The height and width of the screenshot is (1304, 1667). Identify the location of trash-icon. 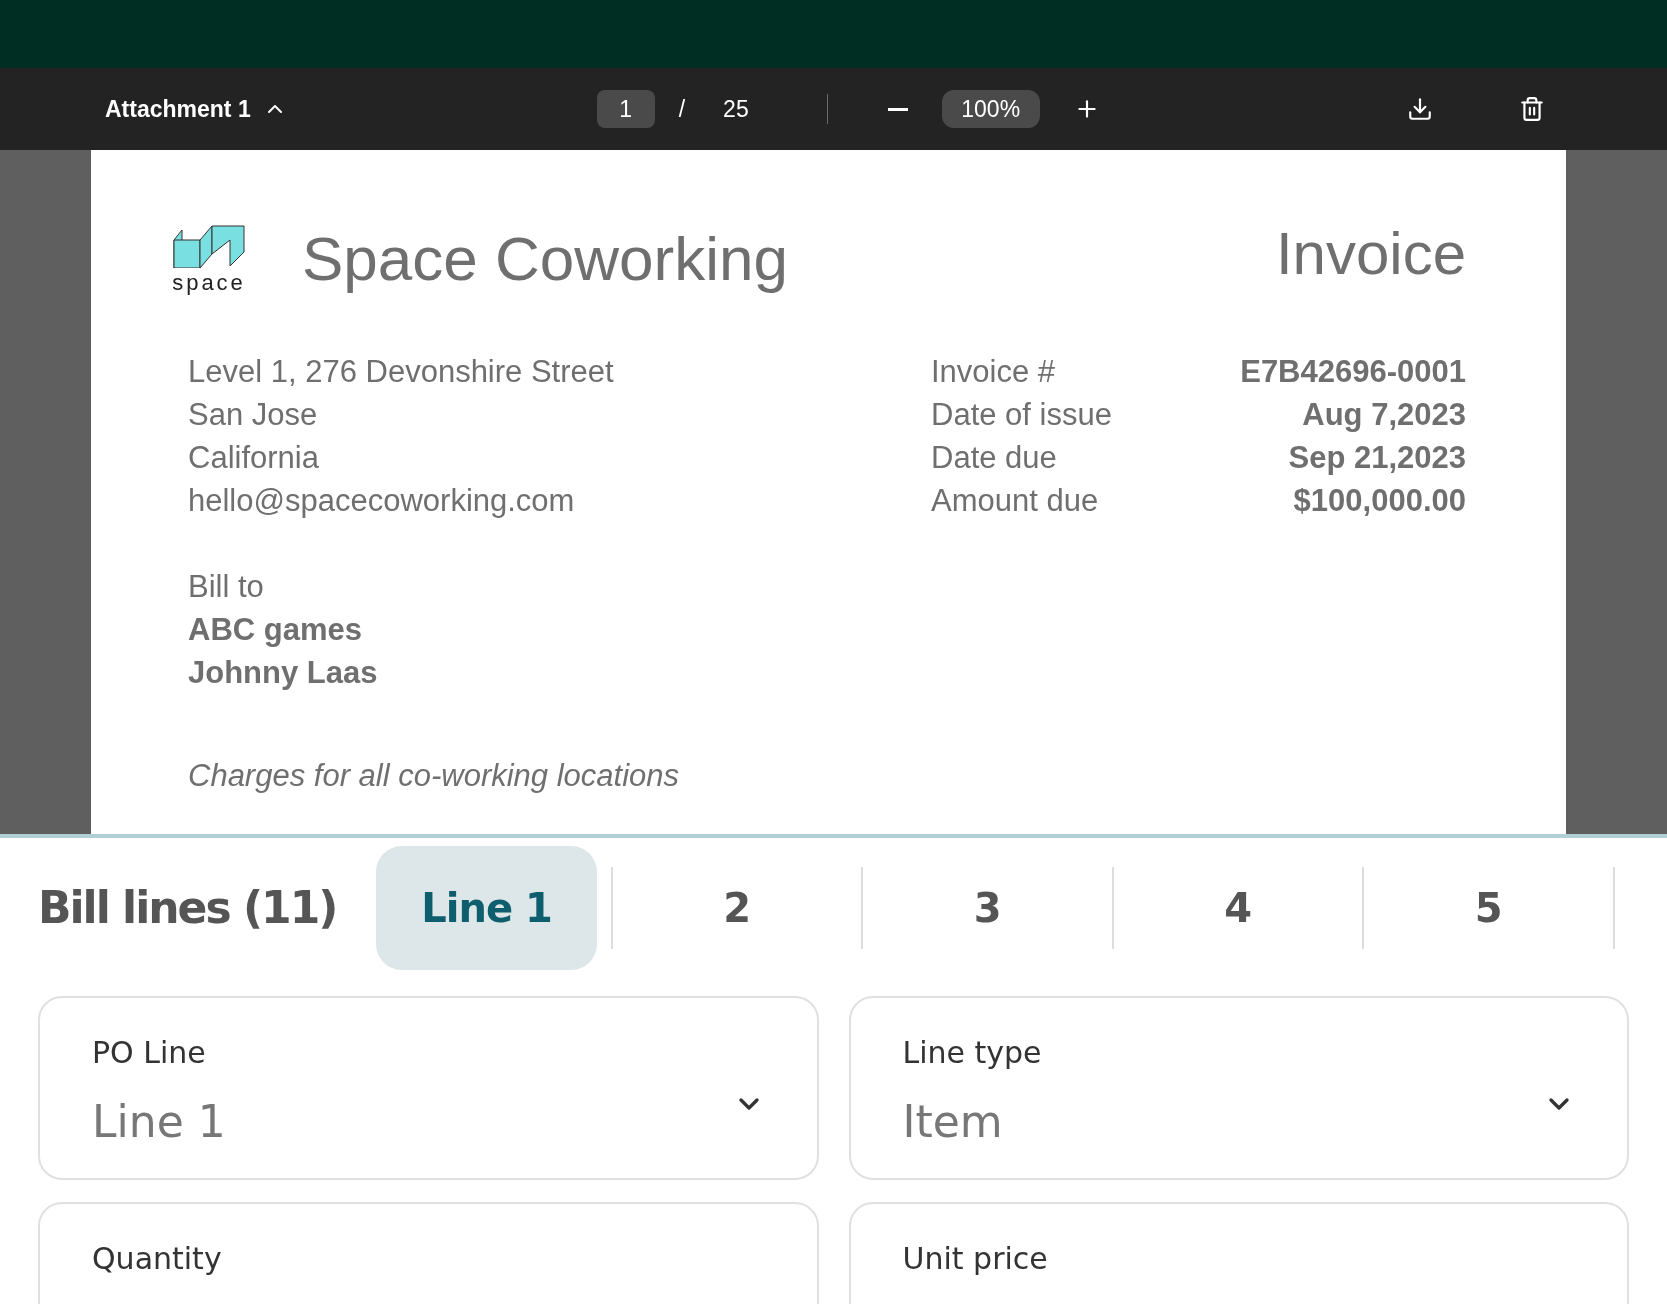
(1532, 109).